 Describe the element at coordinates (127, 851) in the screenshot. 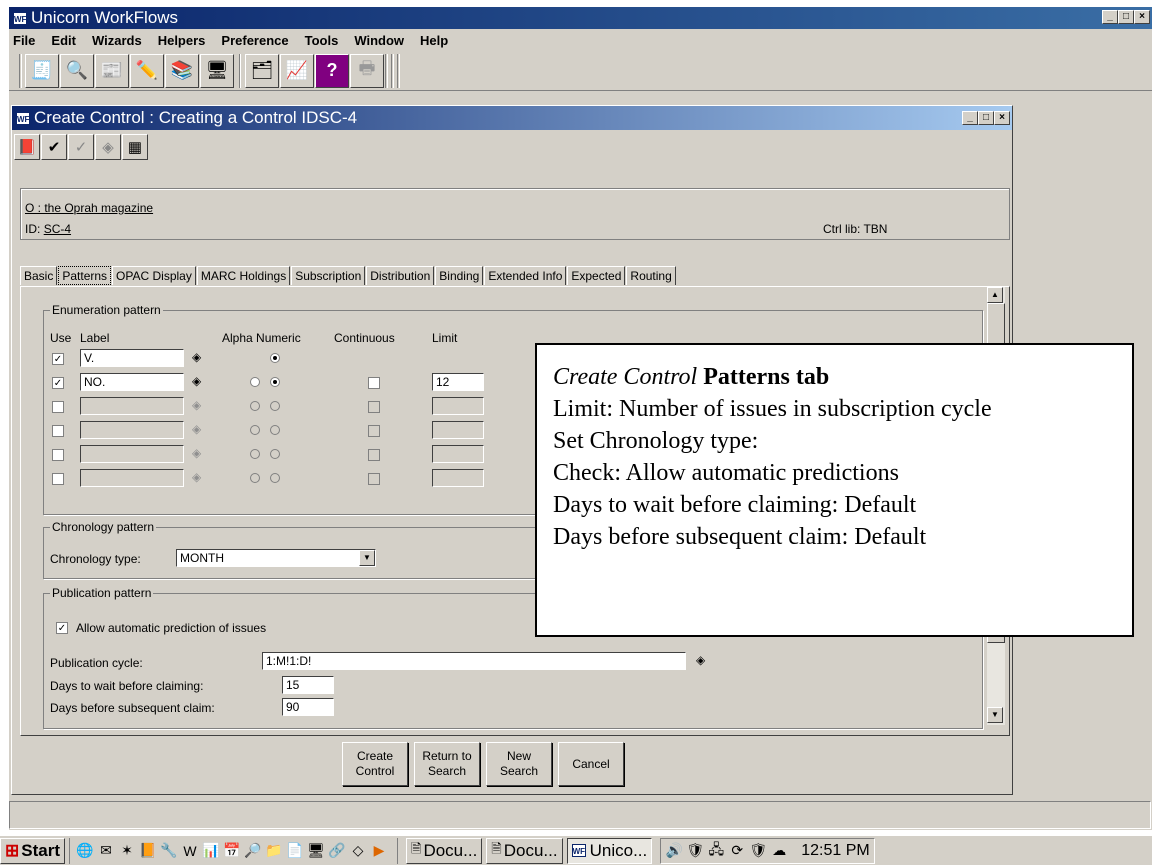

I see `star-icon: ✶` at that location.